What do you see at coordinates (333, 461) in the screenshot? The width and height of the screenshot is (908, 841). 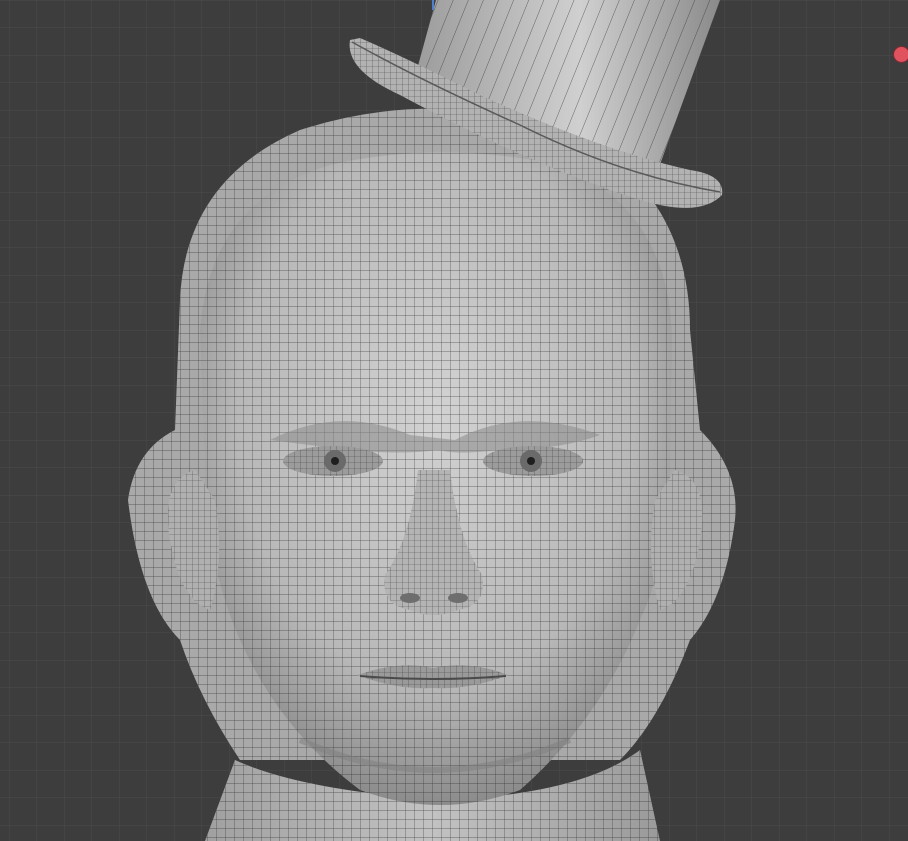 I see `left-eye` at bounding box center [333, 461].